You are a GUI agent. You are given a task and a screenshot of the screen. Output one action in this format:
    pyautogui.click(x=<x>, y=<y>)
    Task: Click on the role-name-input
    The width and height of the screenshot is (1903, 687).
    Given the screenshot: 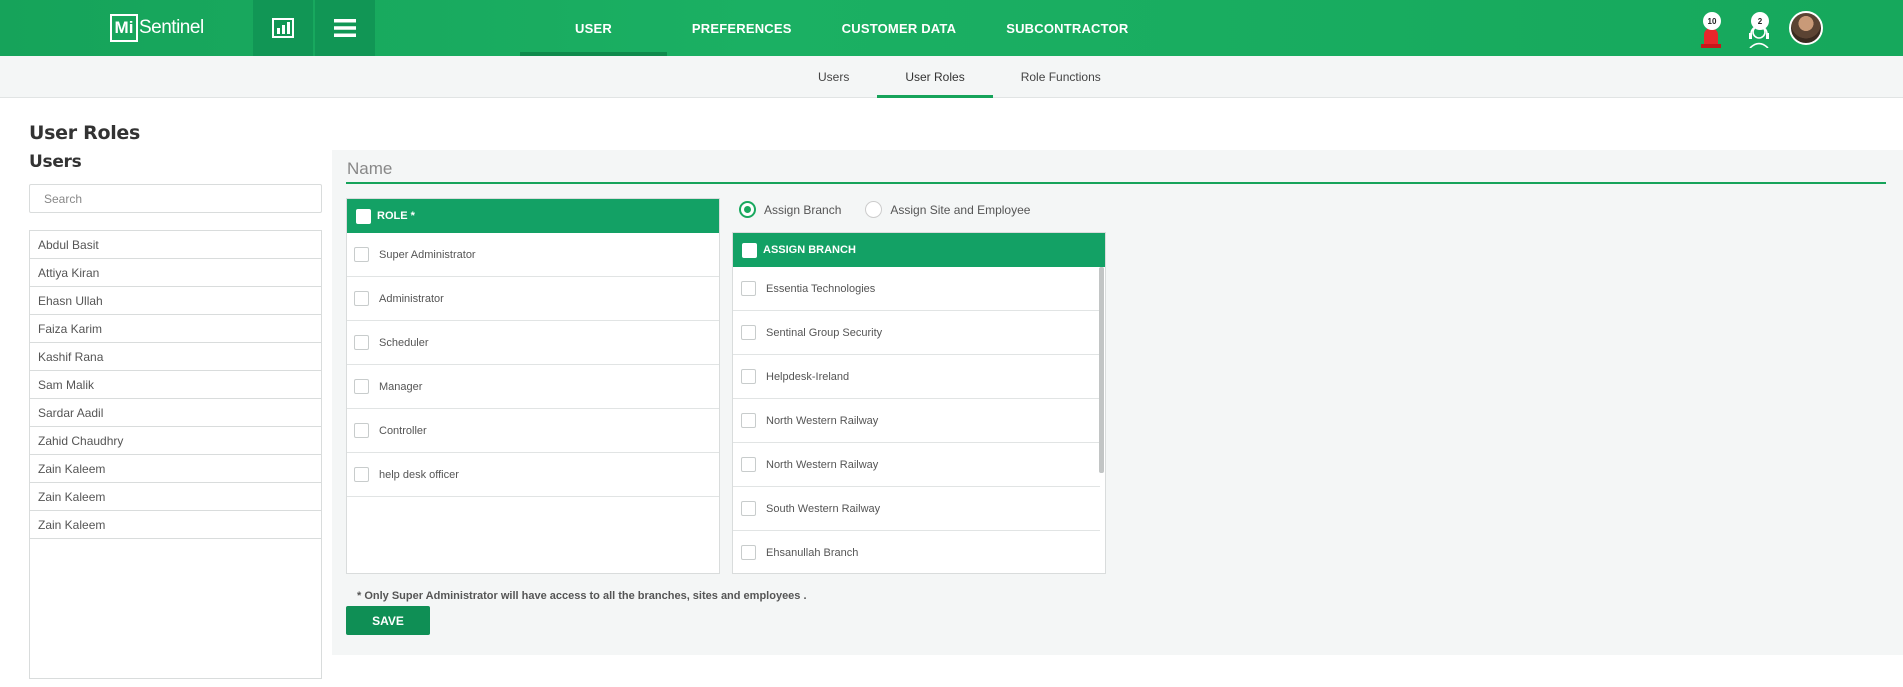 What is the action you would take?
    pyautogui.click(x=1116, y=170)
    